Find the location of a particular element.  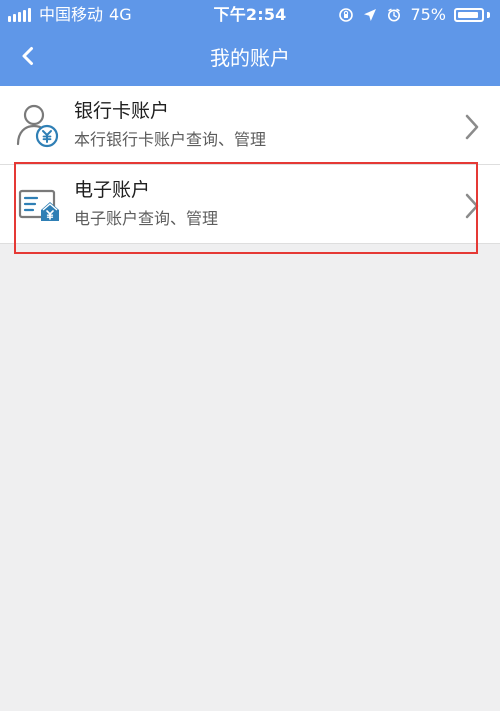

top-bar: 中国移动 4G 下午2:54 75% 我的账户 is located at coordinates (250, 43).